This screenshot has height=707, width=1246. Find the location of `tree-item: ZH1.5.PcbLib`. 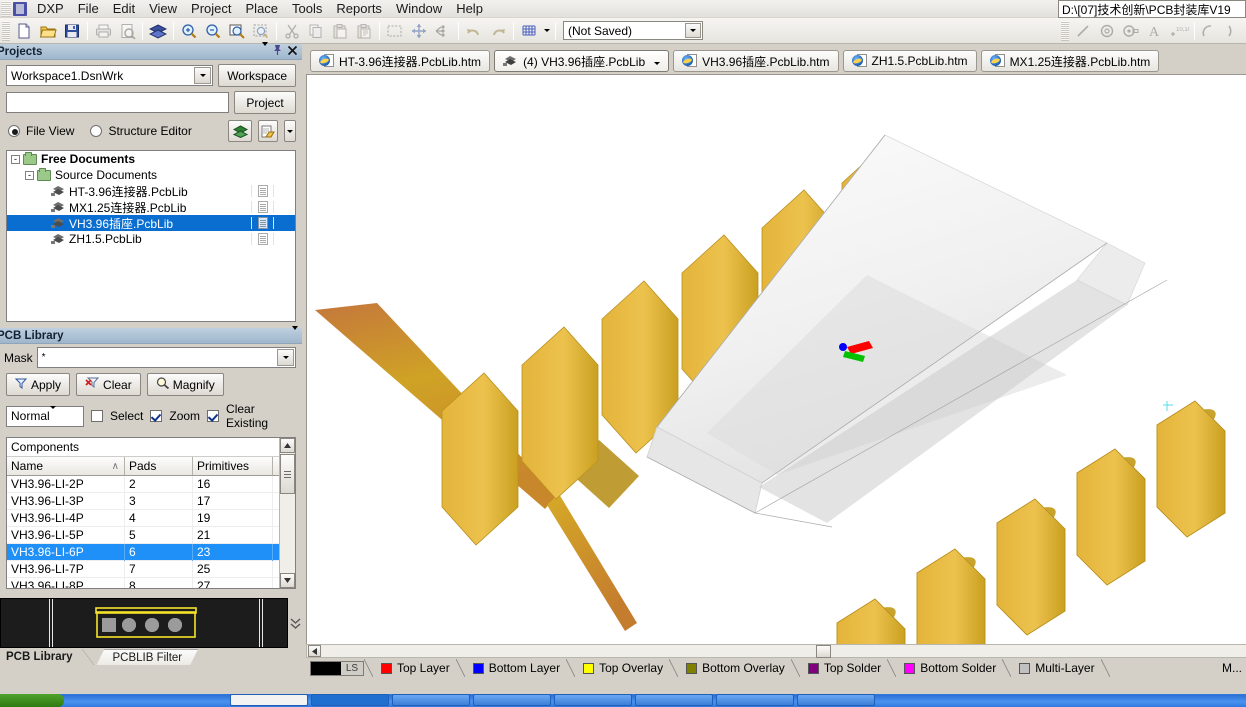

tree-item: ZH1.5.PcbLib is located at coordinates (151, 239).